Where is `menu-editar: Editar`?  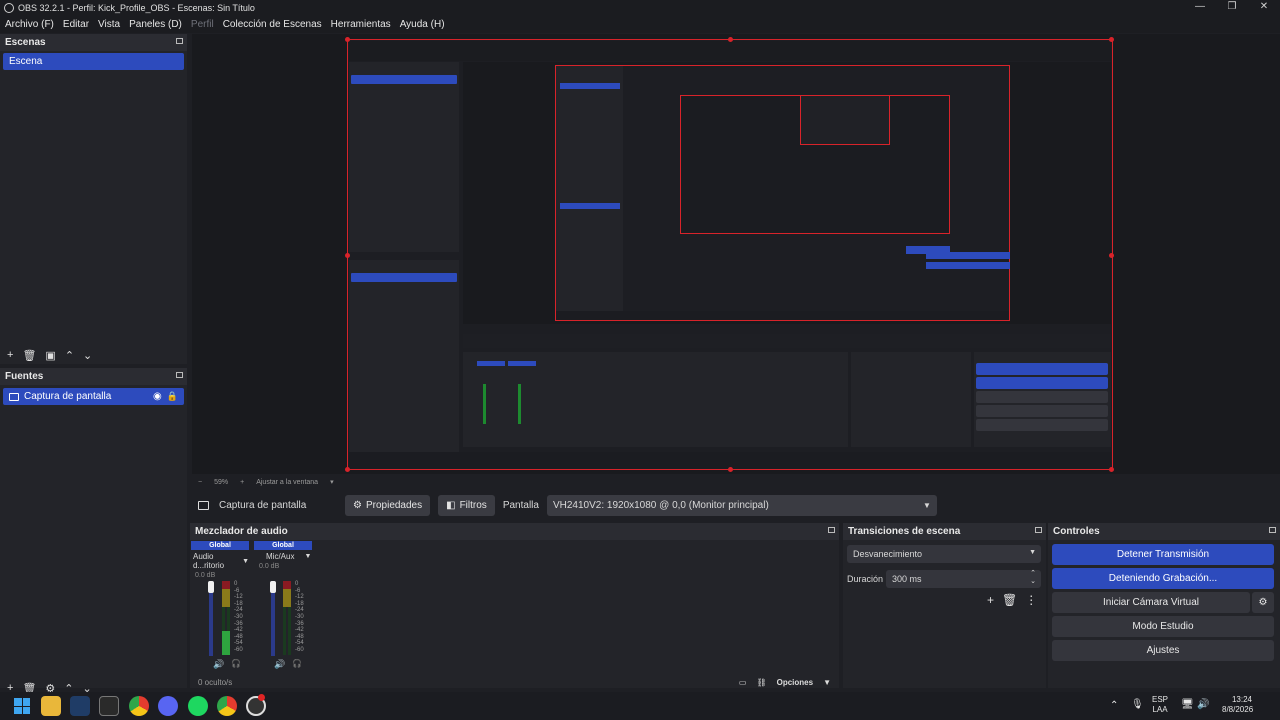 menu-editar: Editar is located at coordinates (76, 24).